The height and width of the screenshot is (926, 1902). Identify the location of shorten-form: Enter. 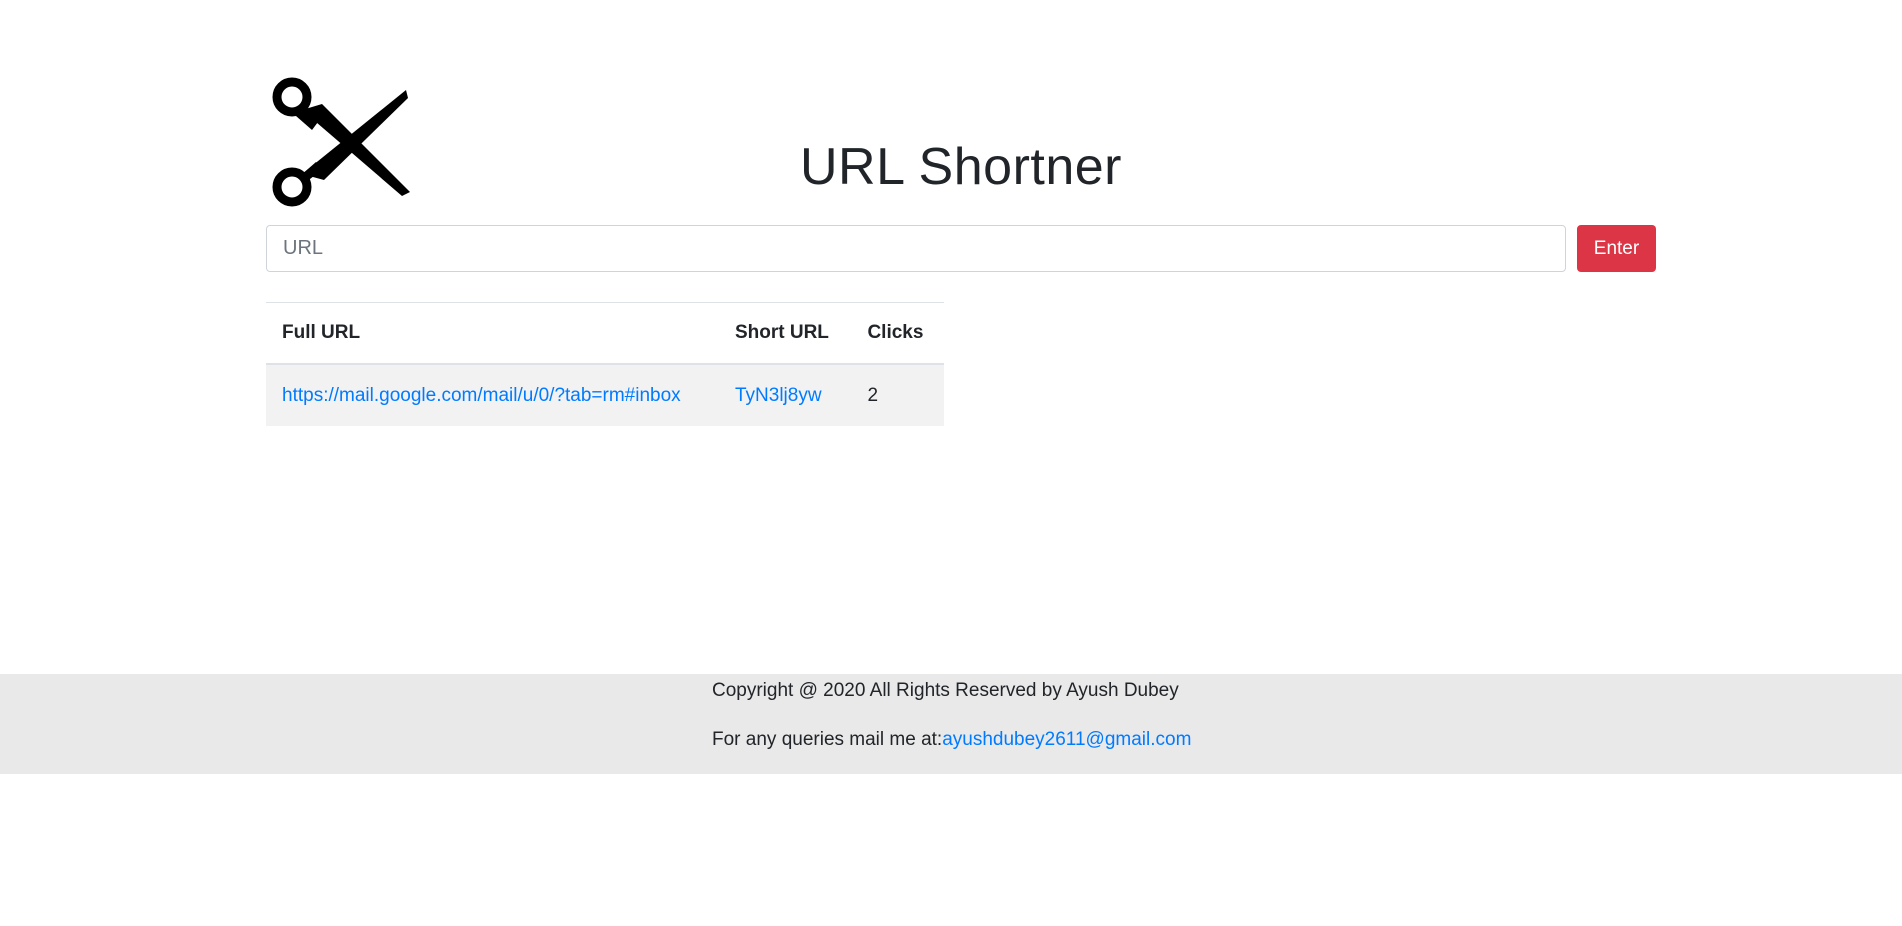
(961, 248).